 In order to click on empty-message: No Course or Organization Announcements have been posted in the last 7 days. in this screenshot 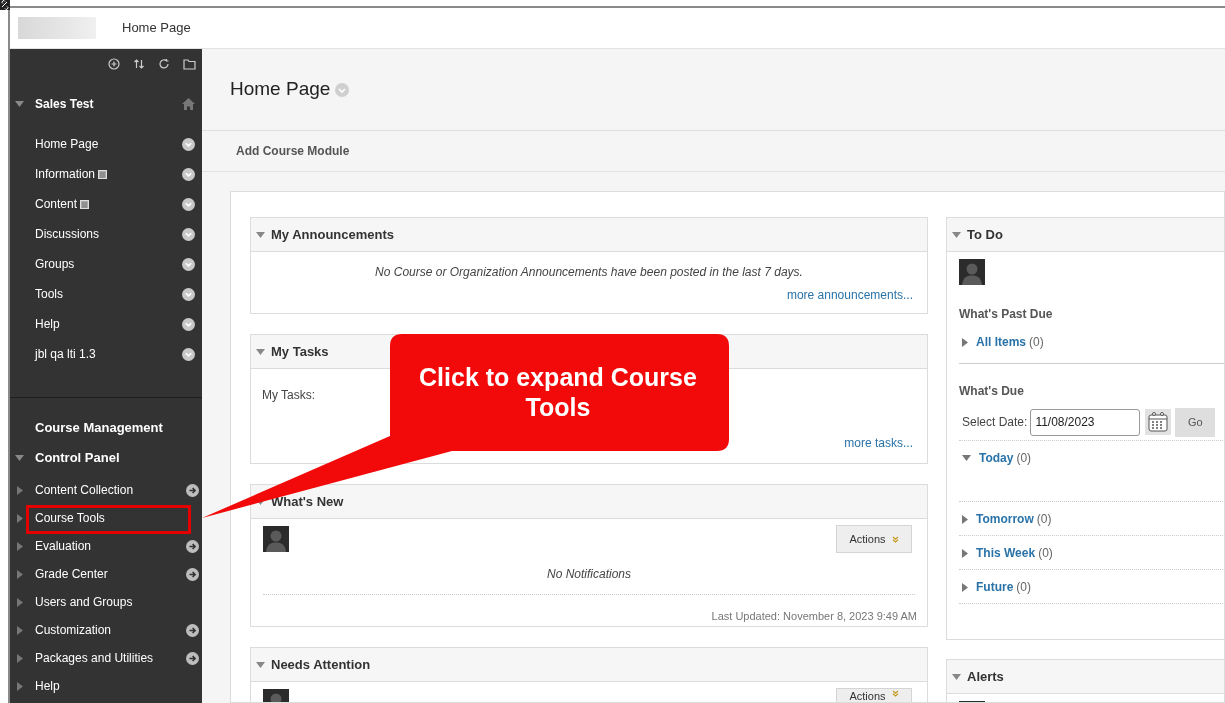, I will do `click(589, 272)`.